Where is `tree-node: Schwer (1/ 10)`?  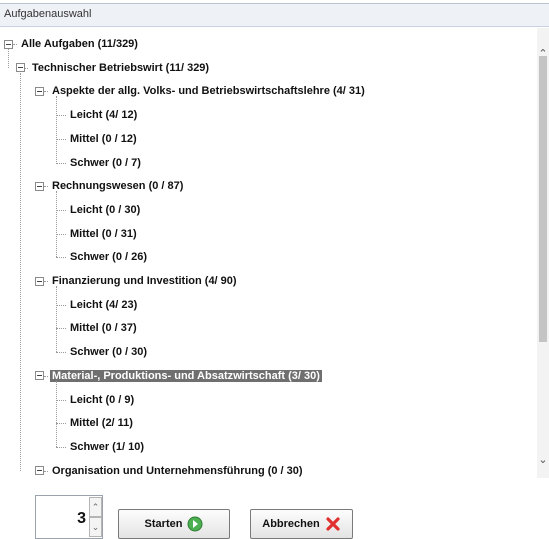 tree-node: Schwer (1/ 10) is located at coordinates (107, 447).